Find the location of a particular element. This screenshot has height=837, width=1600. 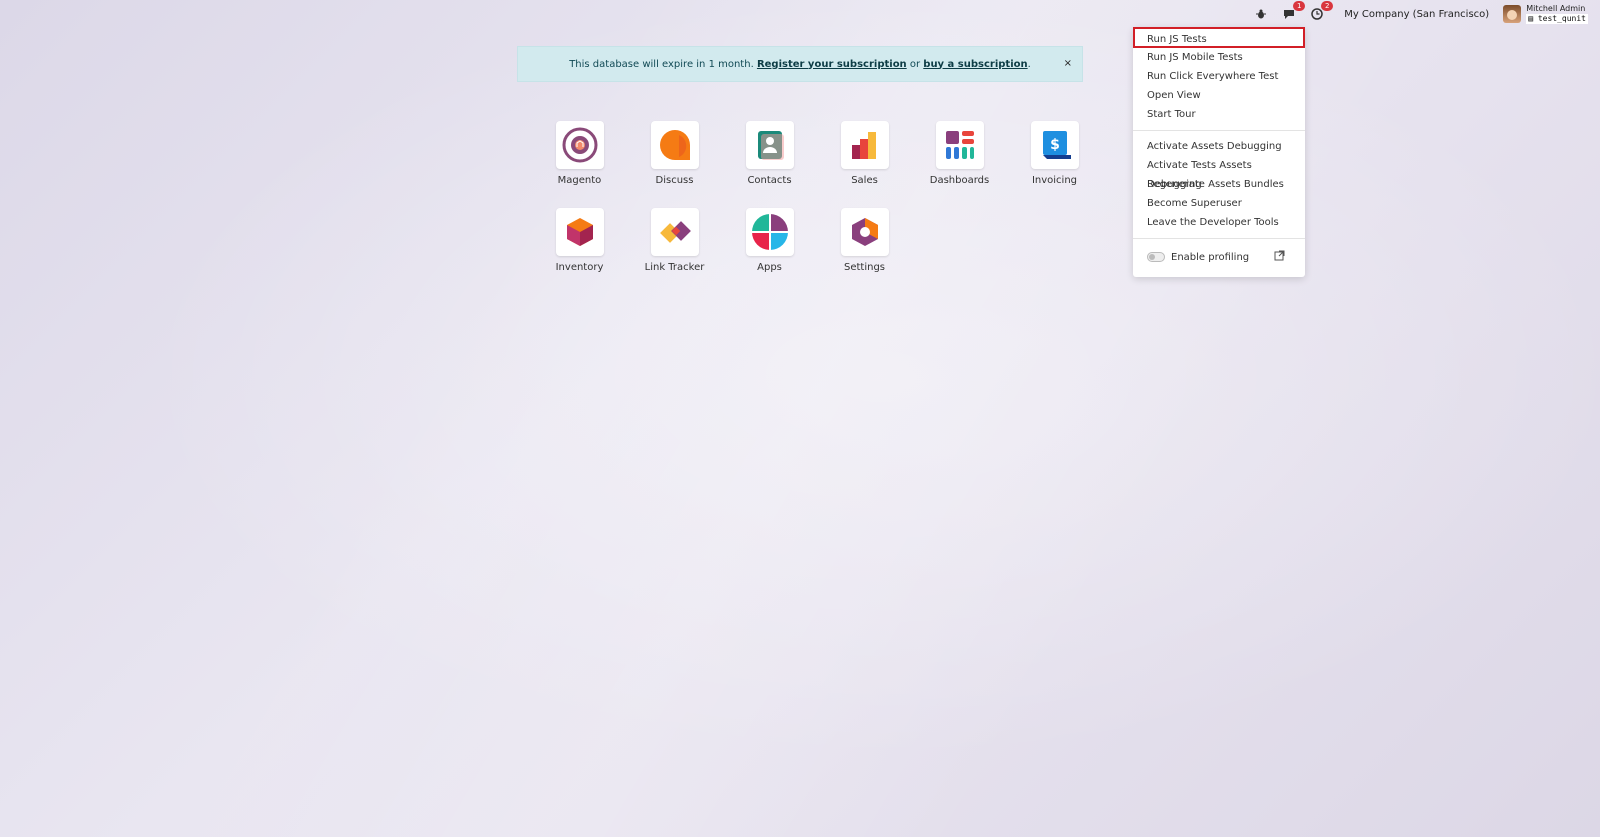

menu-start-tour: Start Tour is located at coordinates (1219, 114).